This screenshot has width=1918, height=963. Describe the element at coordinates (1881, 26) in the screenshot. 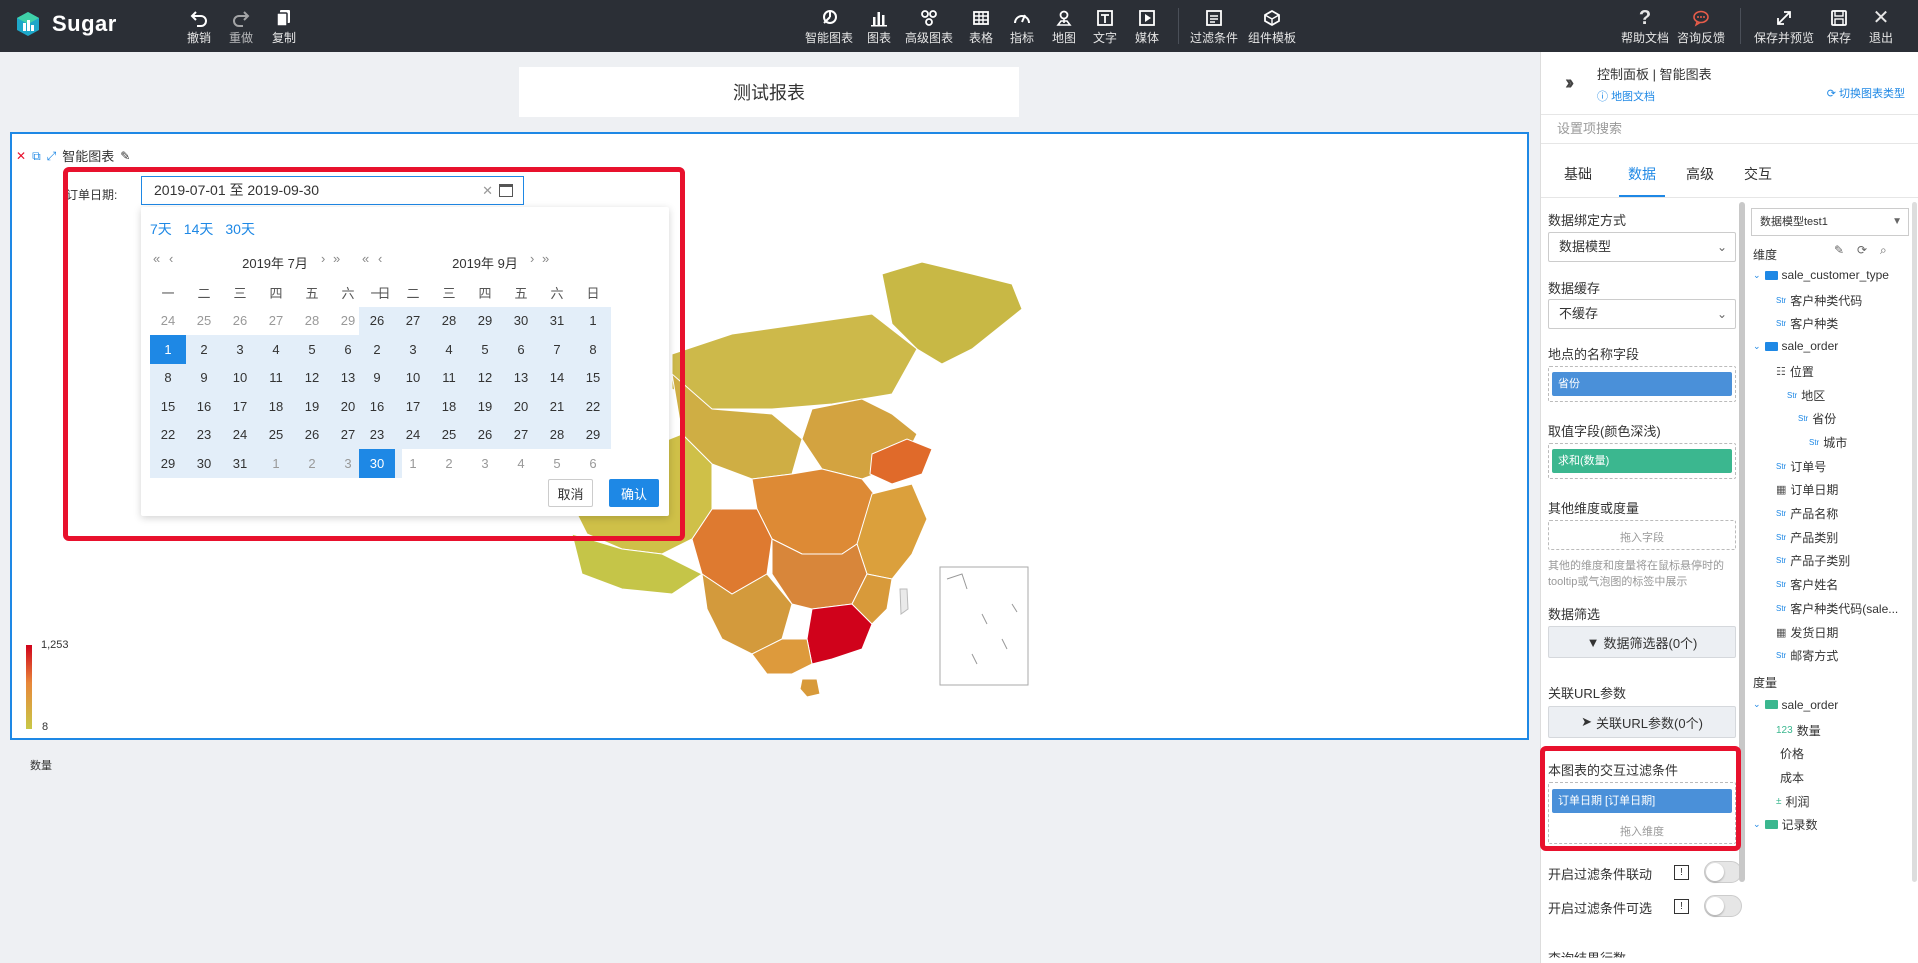

I see `exit-button: ✕ 退出` at that location.